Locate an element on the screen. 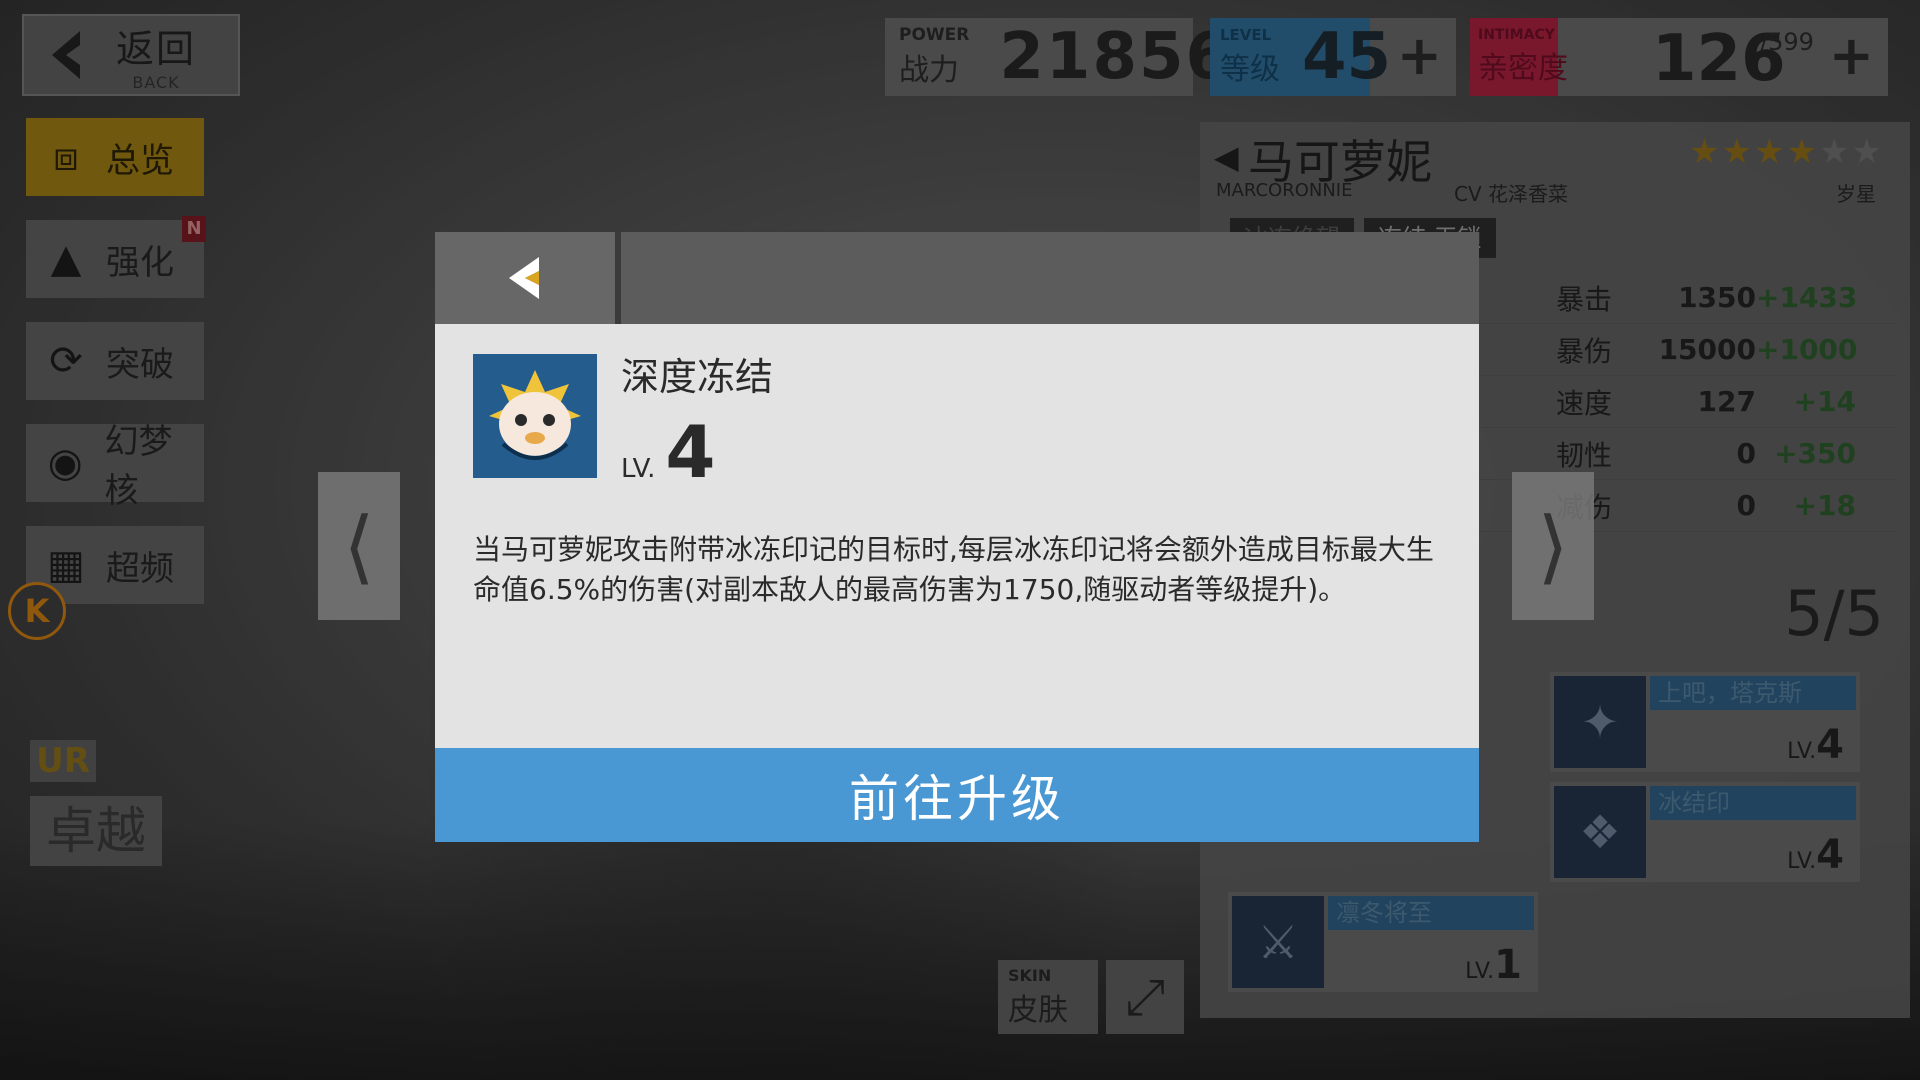 Image resolution: width=1920 pixels, height=1080 pixels. modal-back-icon is located at coordinates (524, 278).